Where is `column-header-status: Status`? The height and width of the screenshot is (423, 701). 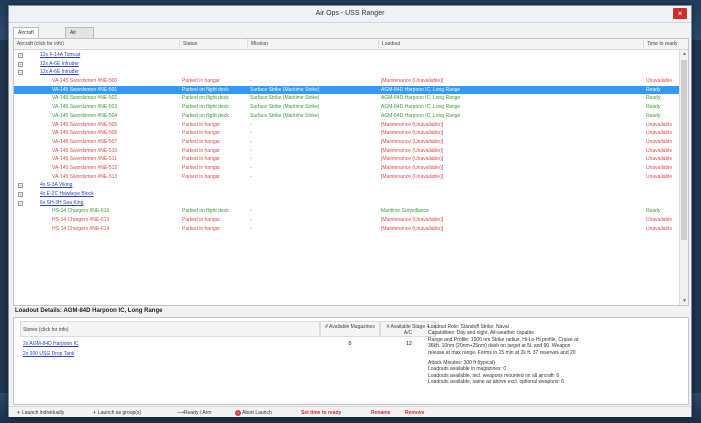
column-header-status: Status is located at coordinates (214, 44).